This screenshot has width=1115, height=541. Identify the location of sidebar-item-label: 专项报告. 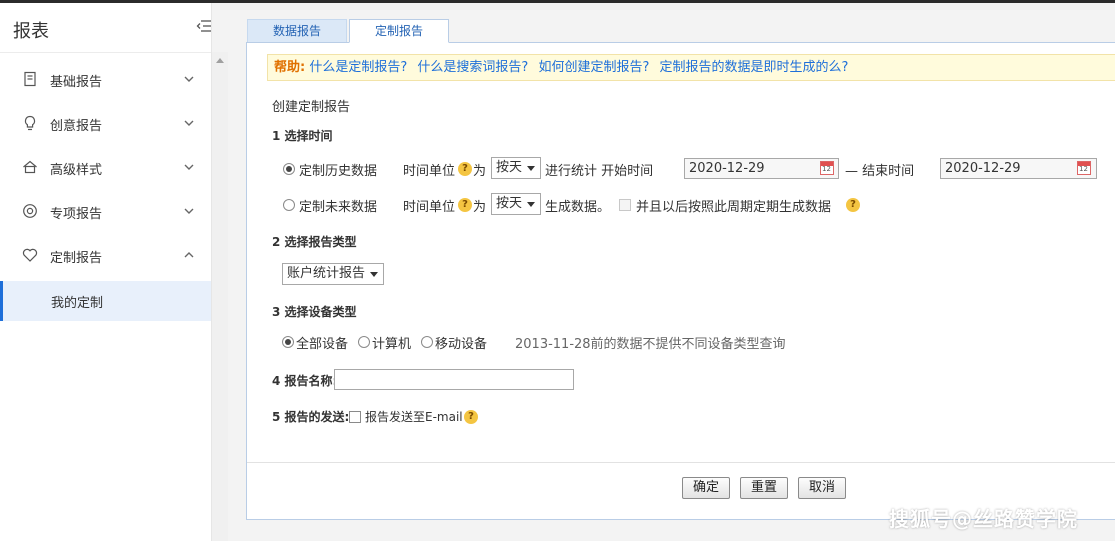
(76, 214).